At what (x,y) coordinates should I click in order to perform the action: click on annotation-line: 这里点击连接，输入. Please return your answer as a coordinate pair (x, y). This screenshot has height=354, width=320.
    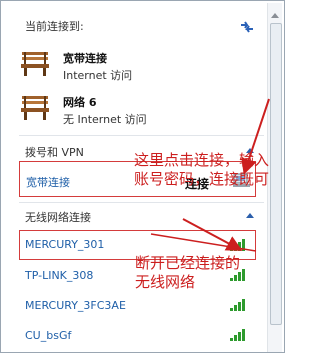
    Looking at the image, I should click on (202, 160).